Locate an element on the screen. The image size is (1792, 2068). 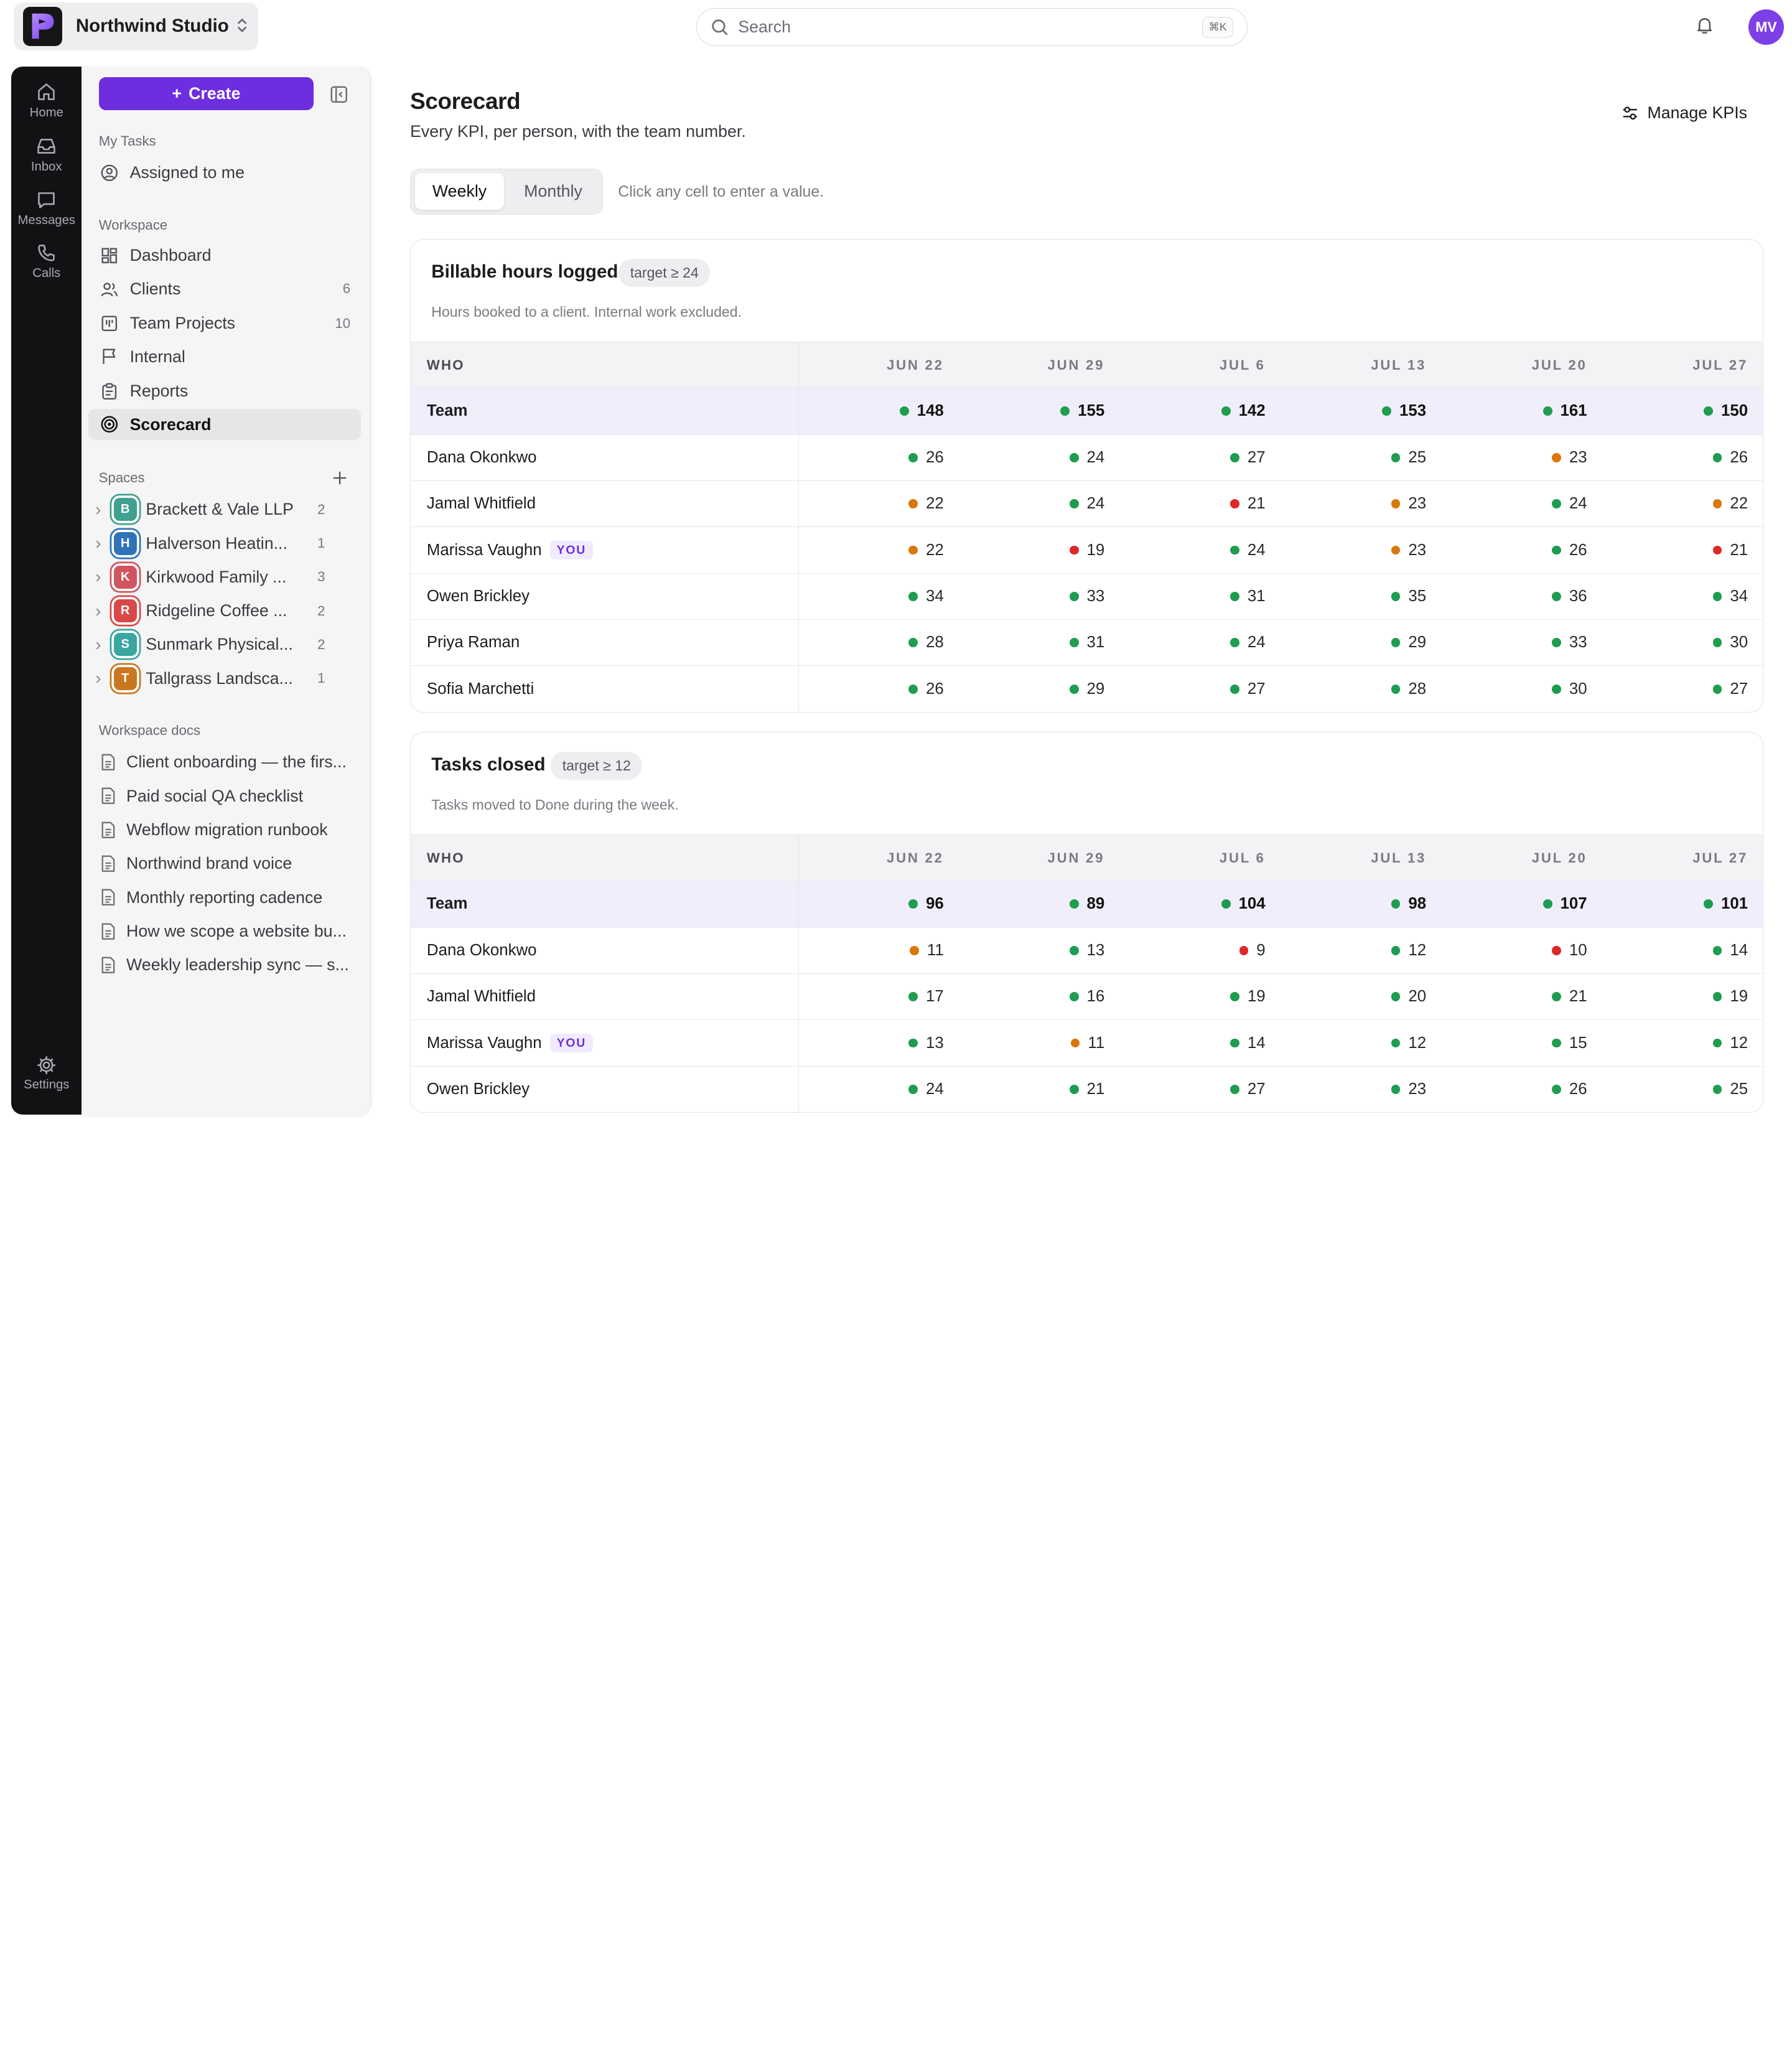
collapse-sidebar-icon is located at coordinates (339, 94).